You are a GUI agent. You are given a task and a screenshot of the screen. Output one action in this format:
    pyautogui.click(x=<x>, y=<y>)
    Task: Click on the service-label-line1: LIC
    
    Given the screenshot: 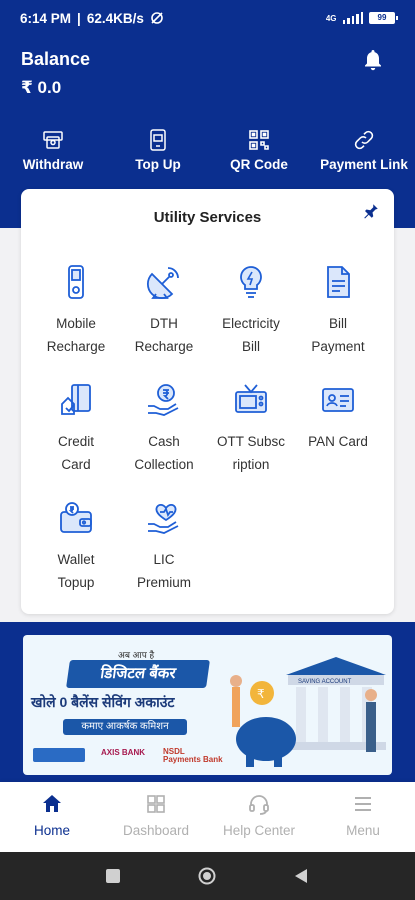 What is the action you would take?
    pyautogui.click(x=164, y=559)
    